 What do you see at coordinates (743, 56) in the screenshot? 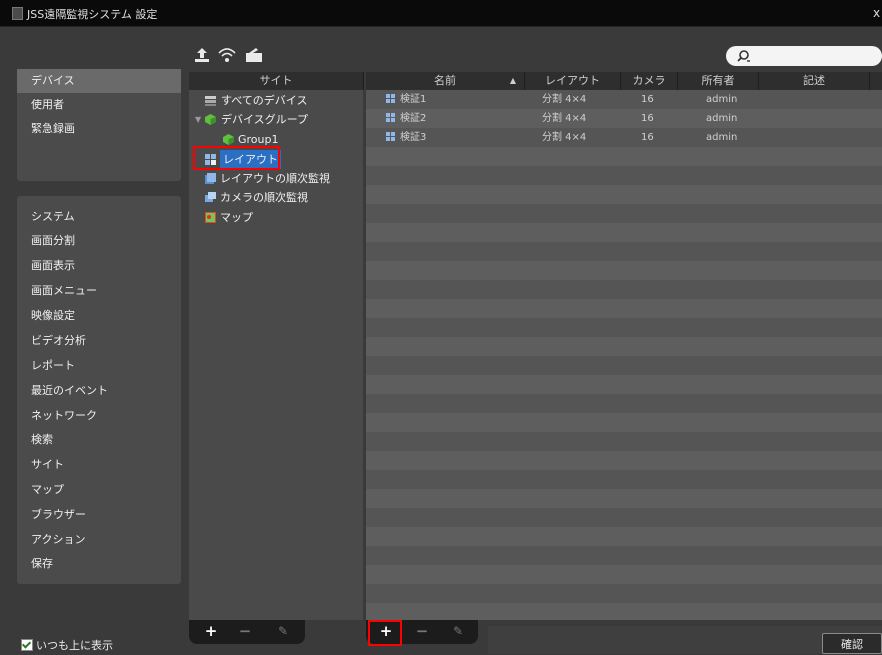
I see `search-icon` at bounding box center [743, 56].